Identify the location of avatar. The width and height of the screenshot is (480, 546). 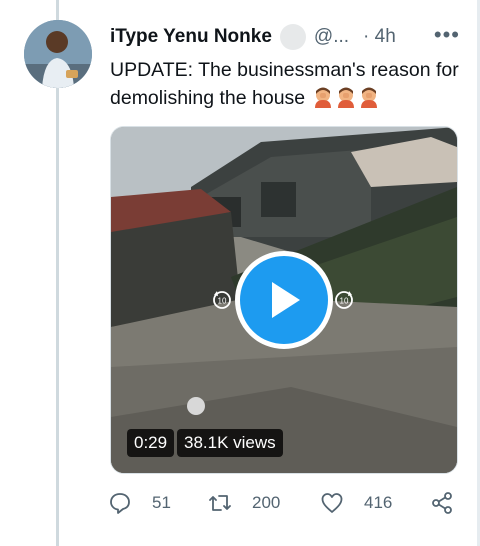
(58, 54).